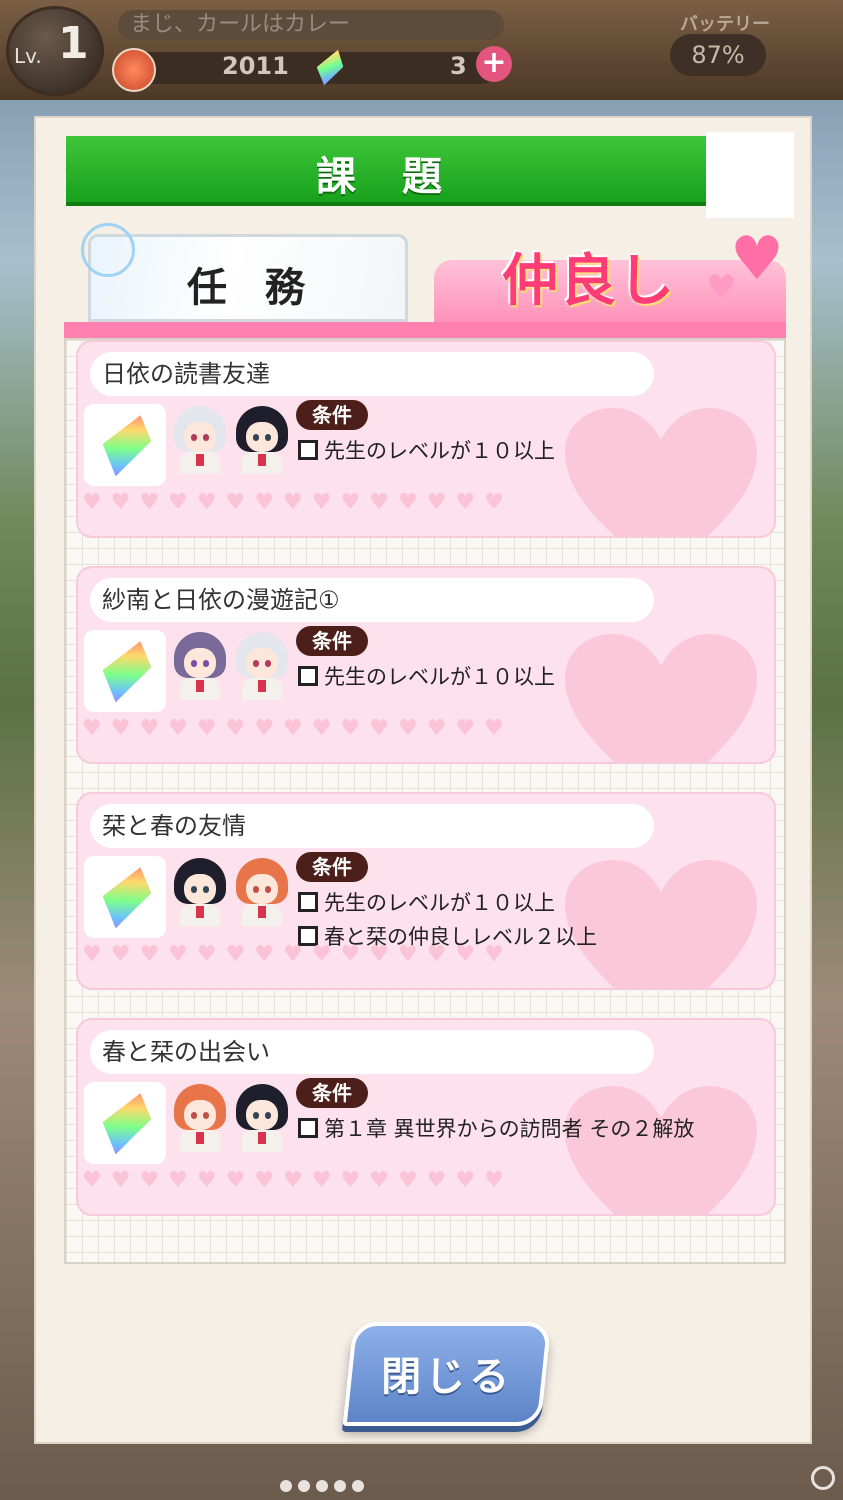 This screenshot has width=843, height=1500. What do you see at coordinates (823, 1478) in the screenshot?
I see `watermark-logo` at bounding box center [823, 1478].